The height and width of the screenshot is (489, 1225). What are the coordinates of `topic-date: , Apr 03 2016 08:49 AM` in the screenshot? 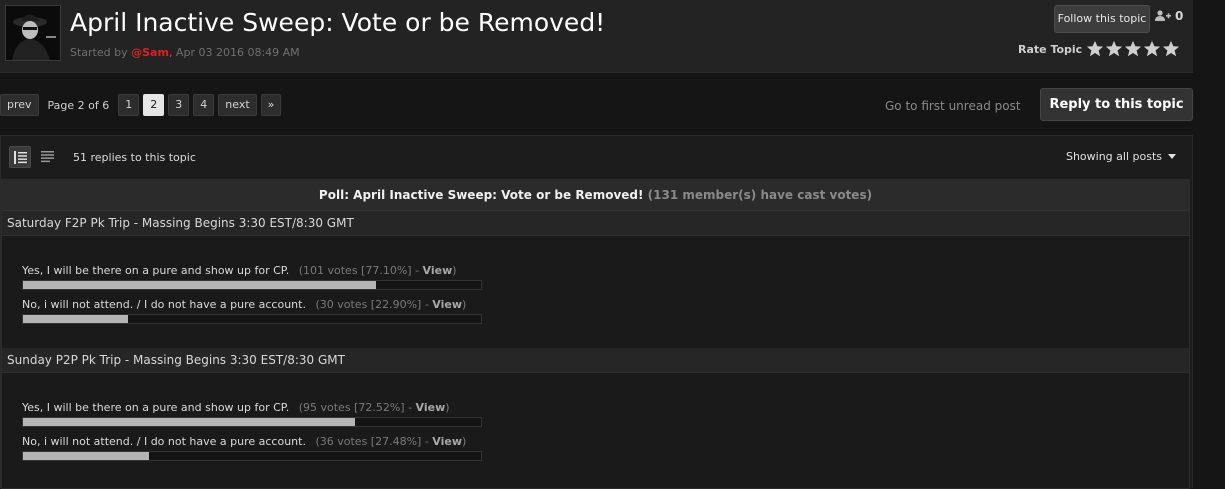 It's located at (234, 52).